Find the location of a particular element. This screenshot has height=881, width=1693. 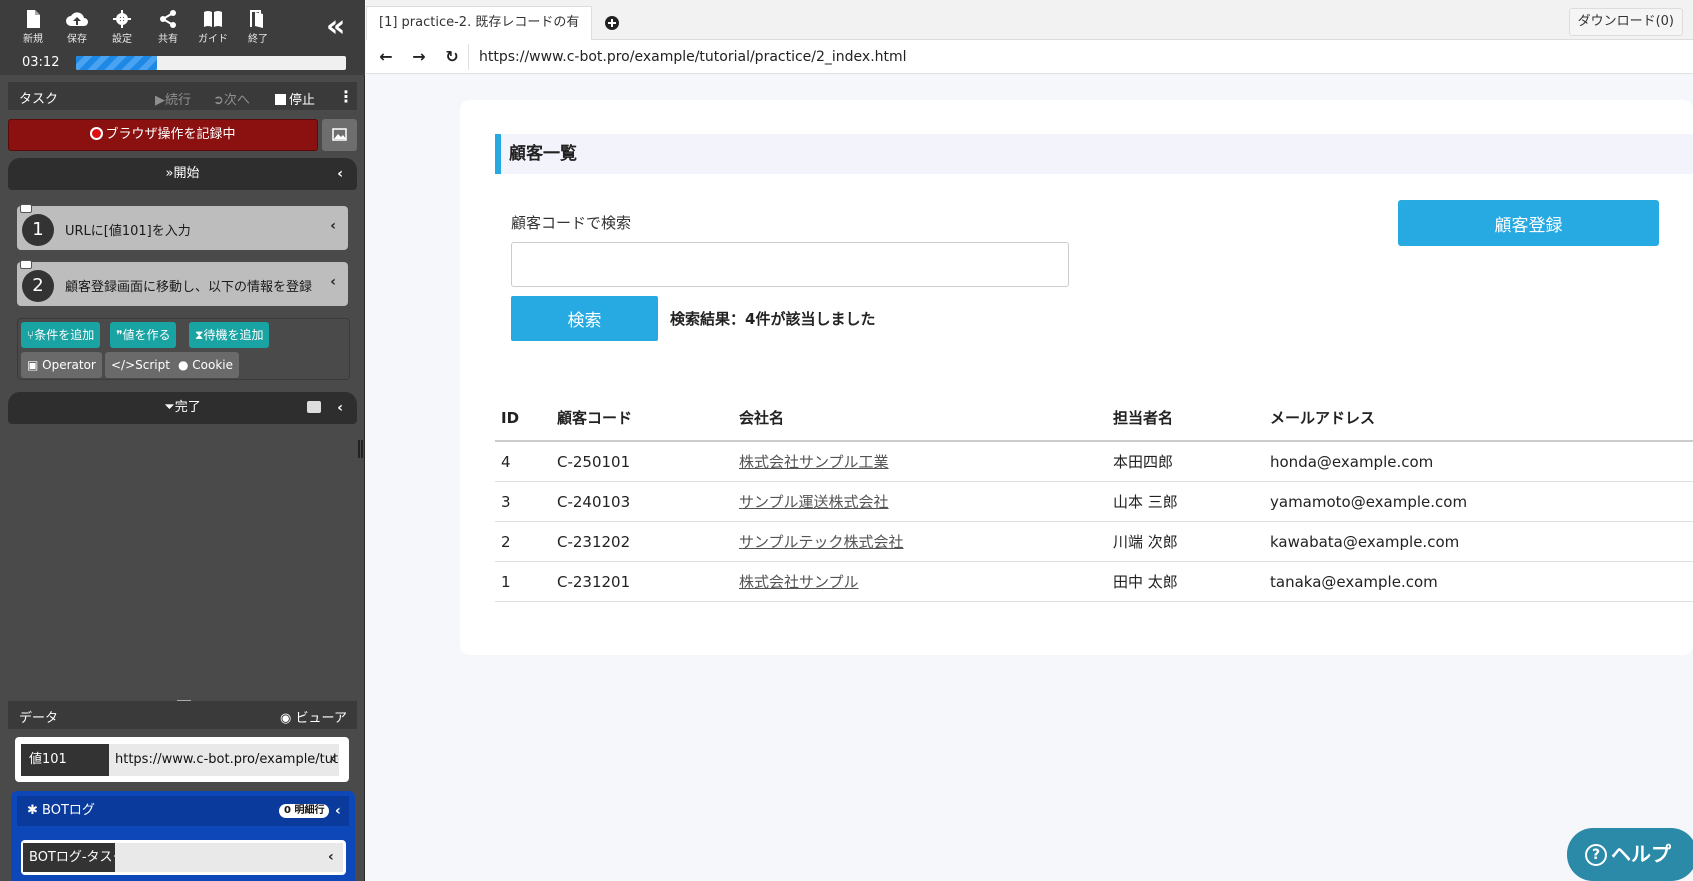

search-label: 顧客コードで検索 is located at coordinates (571, 223).